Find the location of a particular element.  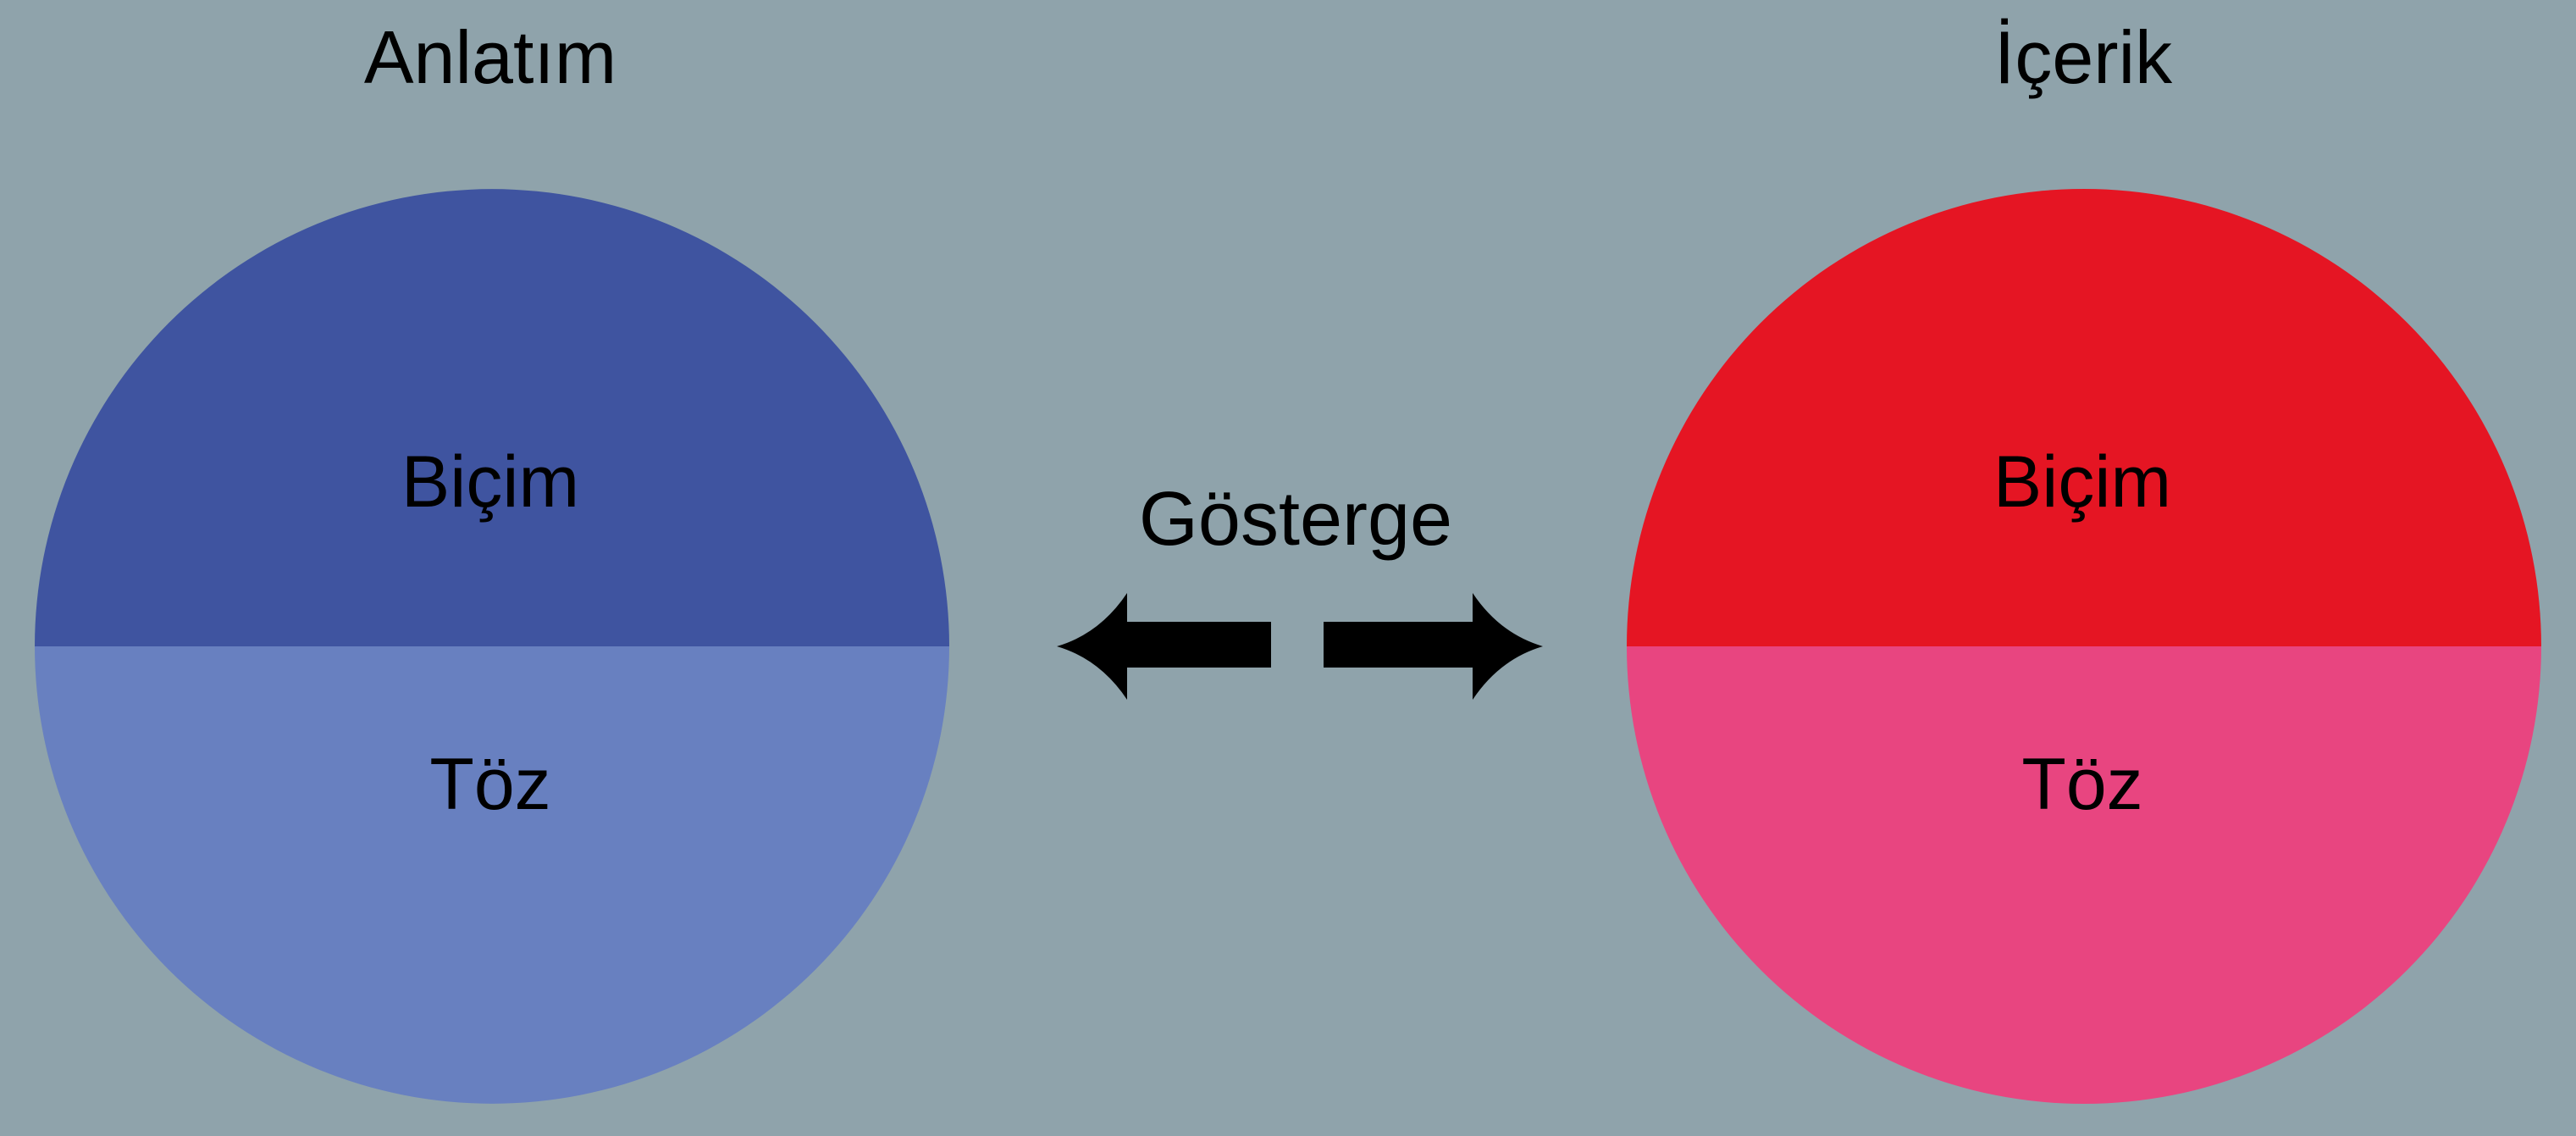

left-arrow is located at coordinates (1164, 646).